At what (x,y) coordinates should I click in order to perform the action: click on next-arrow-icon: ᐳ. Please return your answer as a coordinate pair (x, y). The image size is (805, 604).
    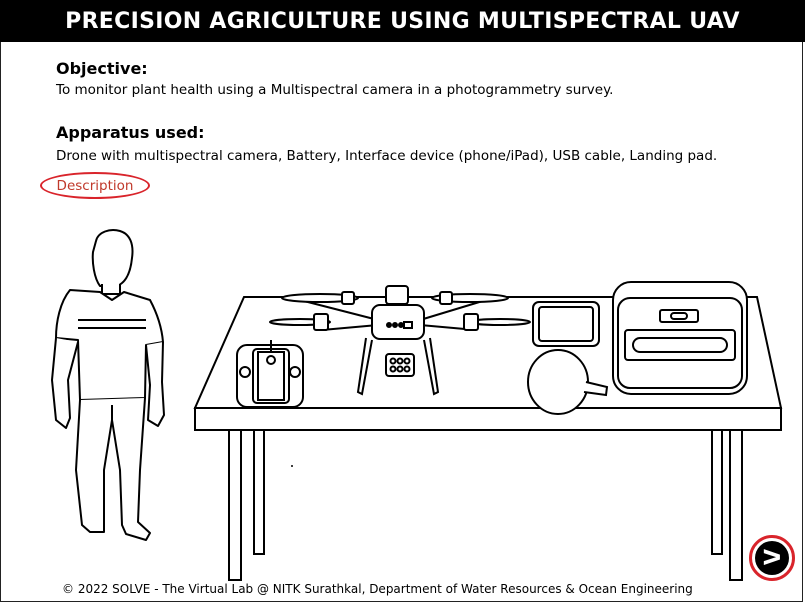
    Looking at the image, I should click on (772, 558).